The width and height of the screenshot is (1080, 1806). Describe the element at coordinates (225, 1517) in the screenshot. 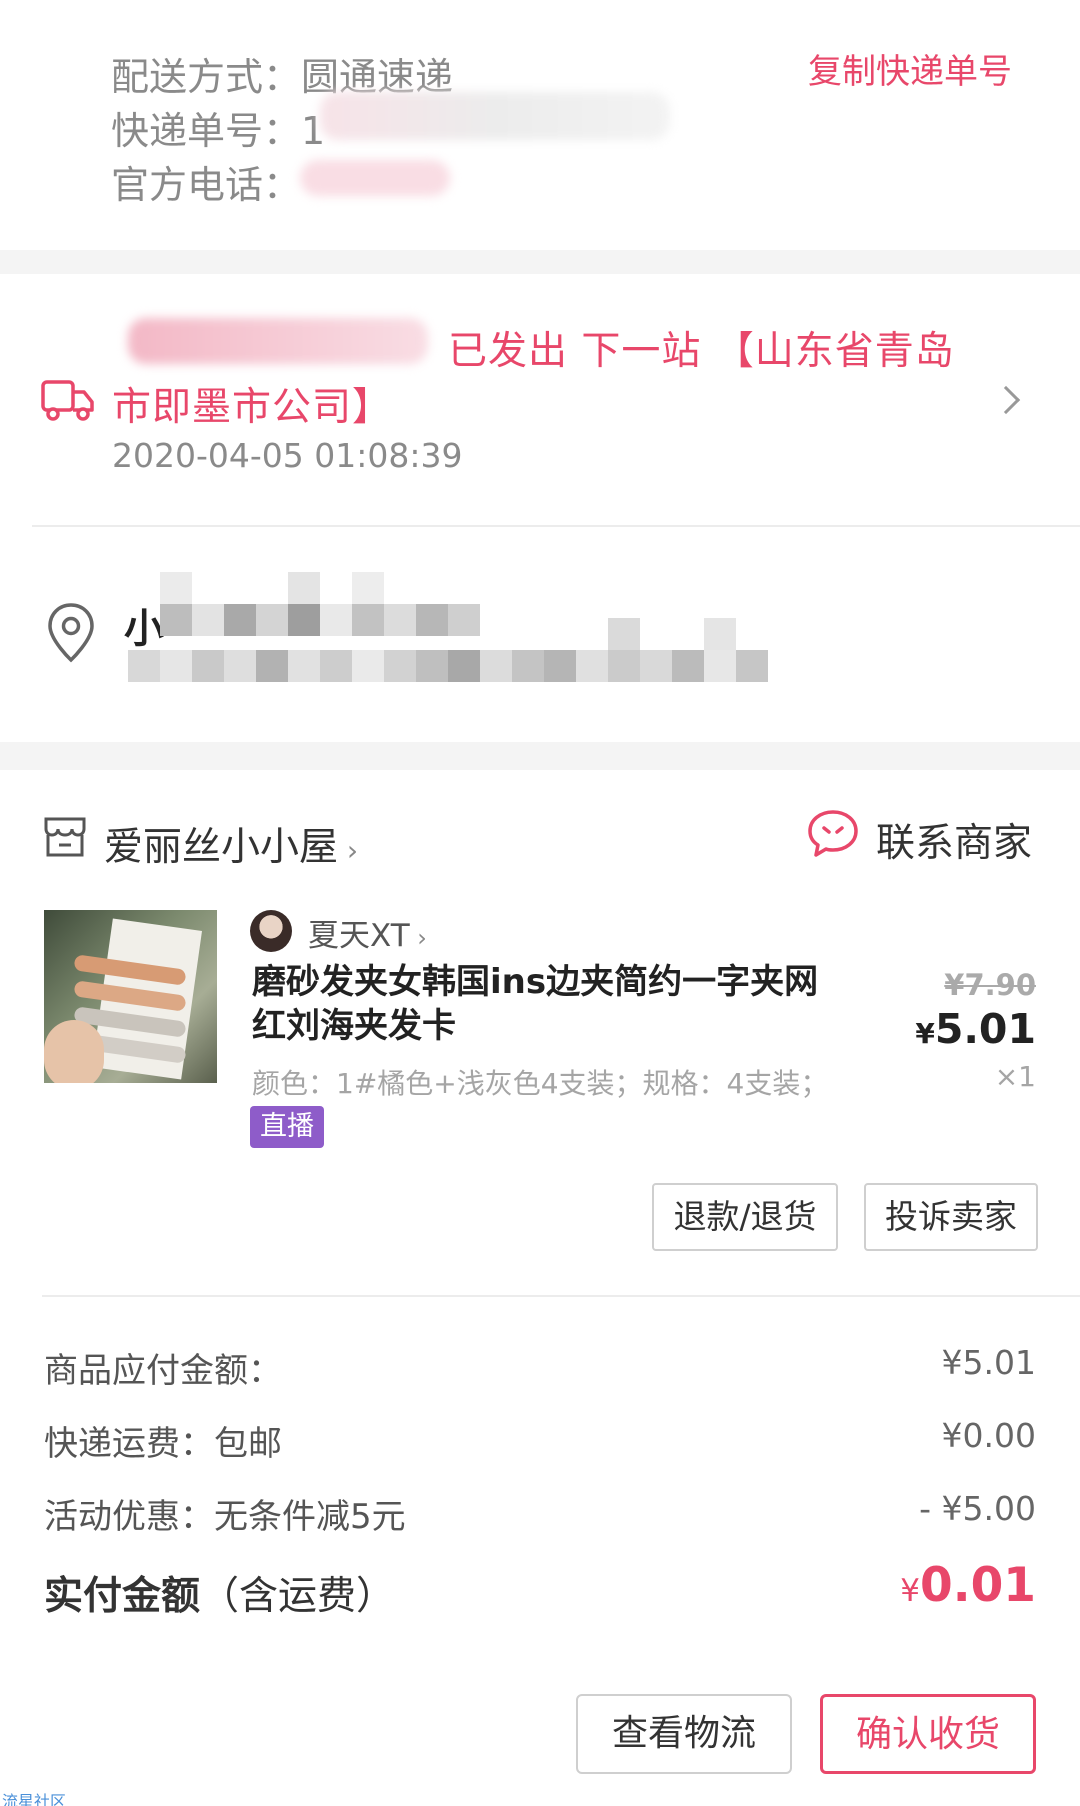

I see `promotion-label: 活动优惠：无条件减5元` at that location.